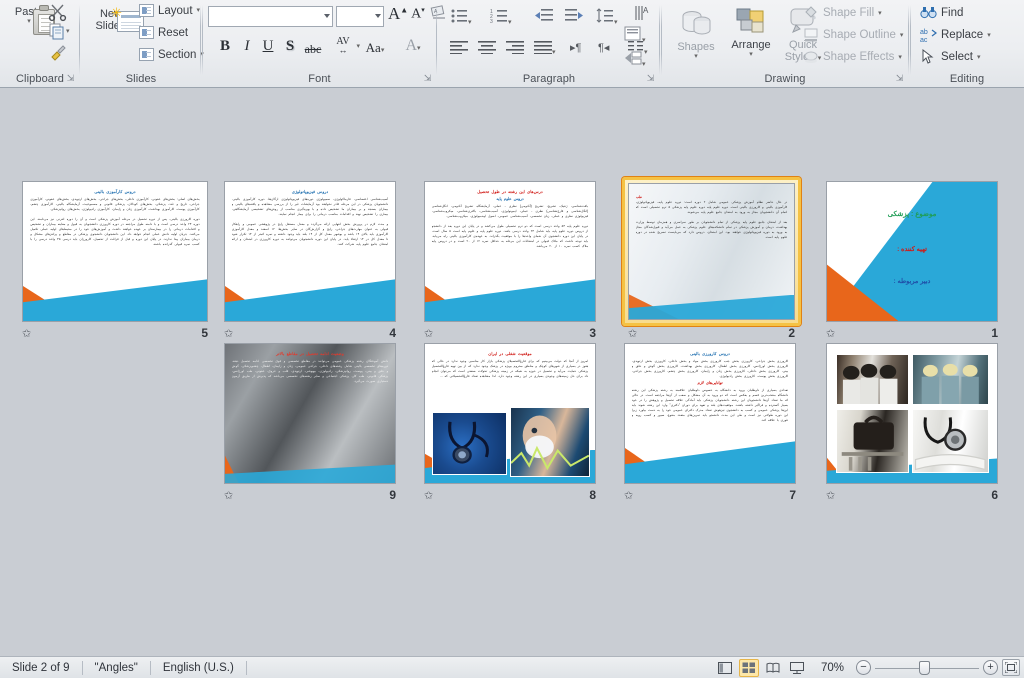 The image size is (1024, 678). Describe the element at coordinates (515, 49) in the screenshot. I see `align-right-button` at that location.